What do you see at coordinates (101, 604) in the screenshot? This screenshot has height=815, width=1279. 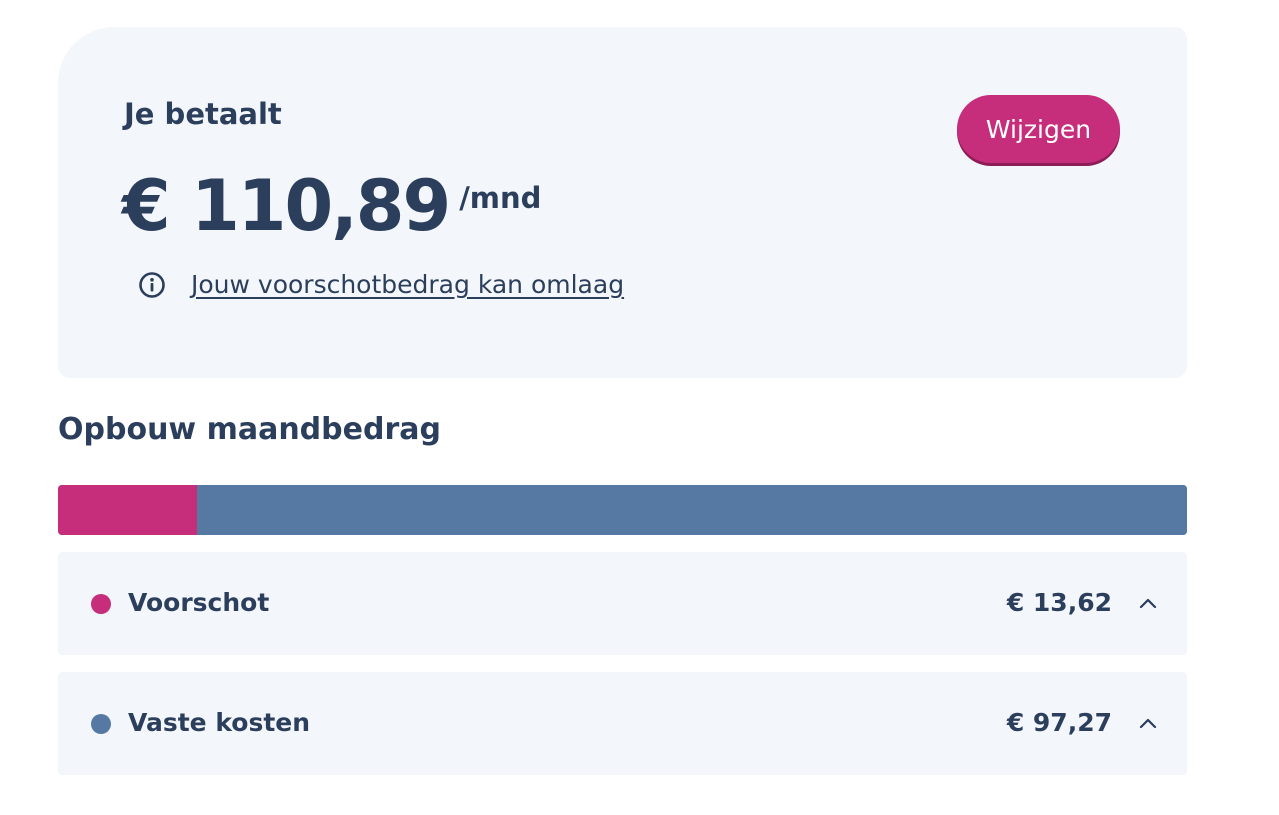 I see `voorschot-dot` at bounding box center [101, 604].